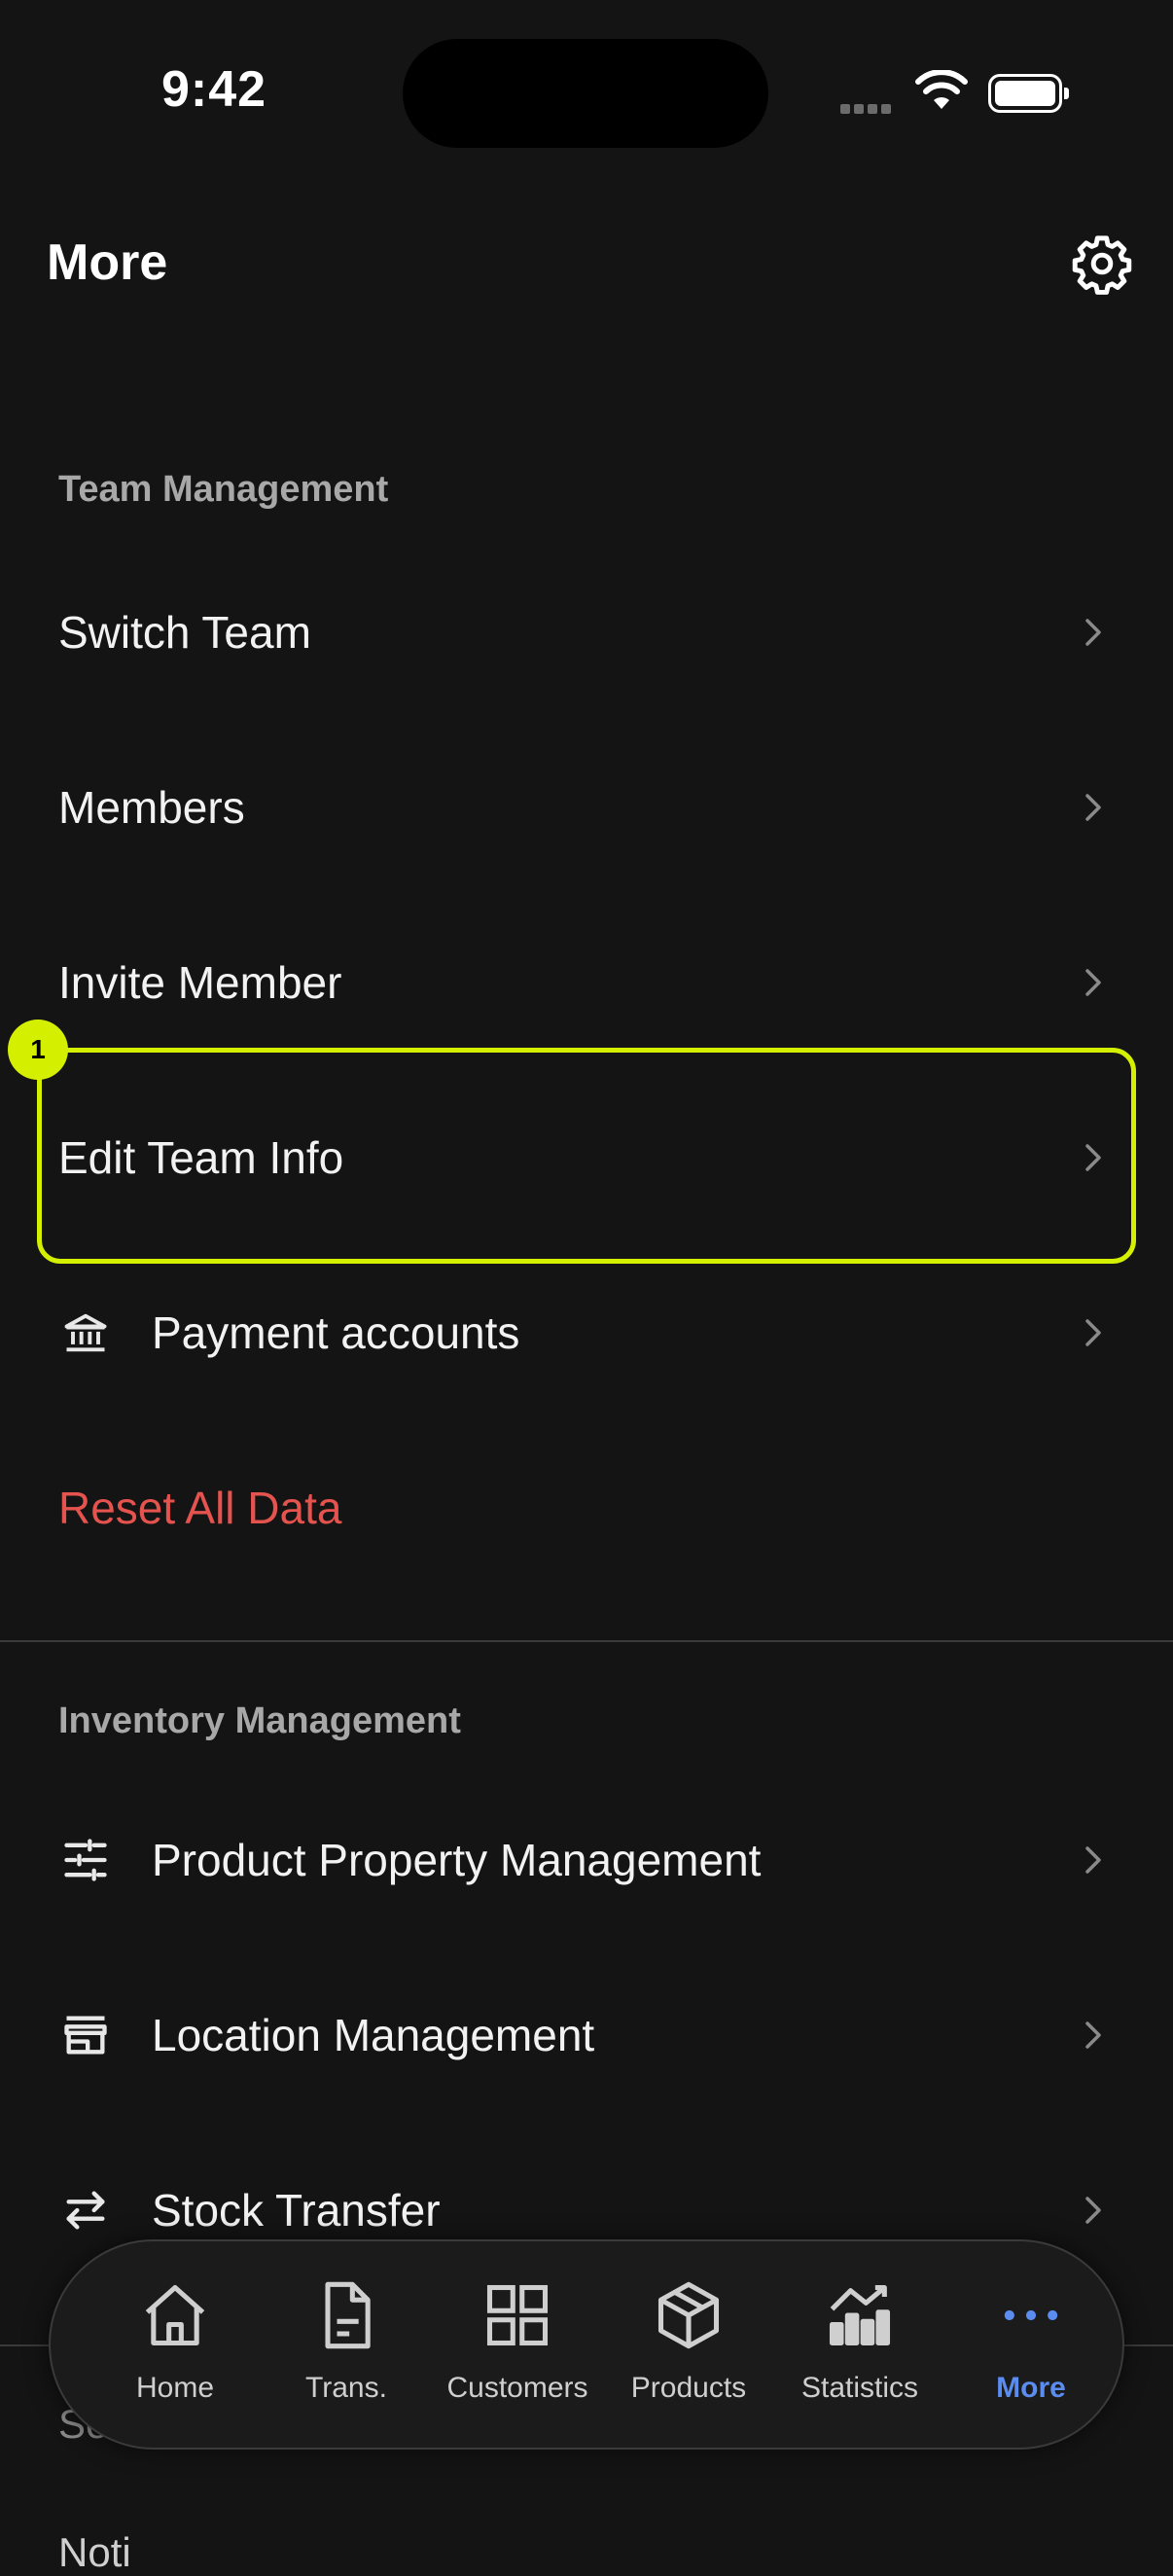 This screenshot has height=2576, width=1173. What do you see at coordinates (1102, 264) in the screenshot?
I see `settings-gear-icon` at bounding box center [1102, 264].